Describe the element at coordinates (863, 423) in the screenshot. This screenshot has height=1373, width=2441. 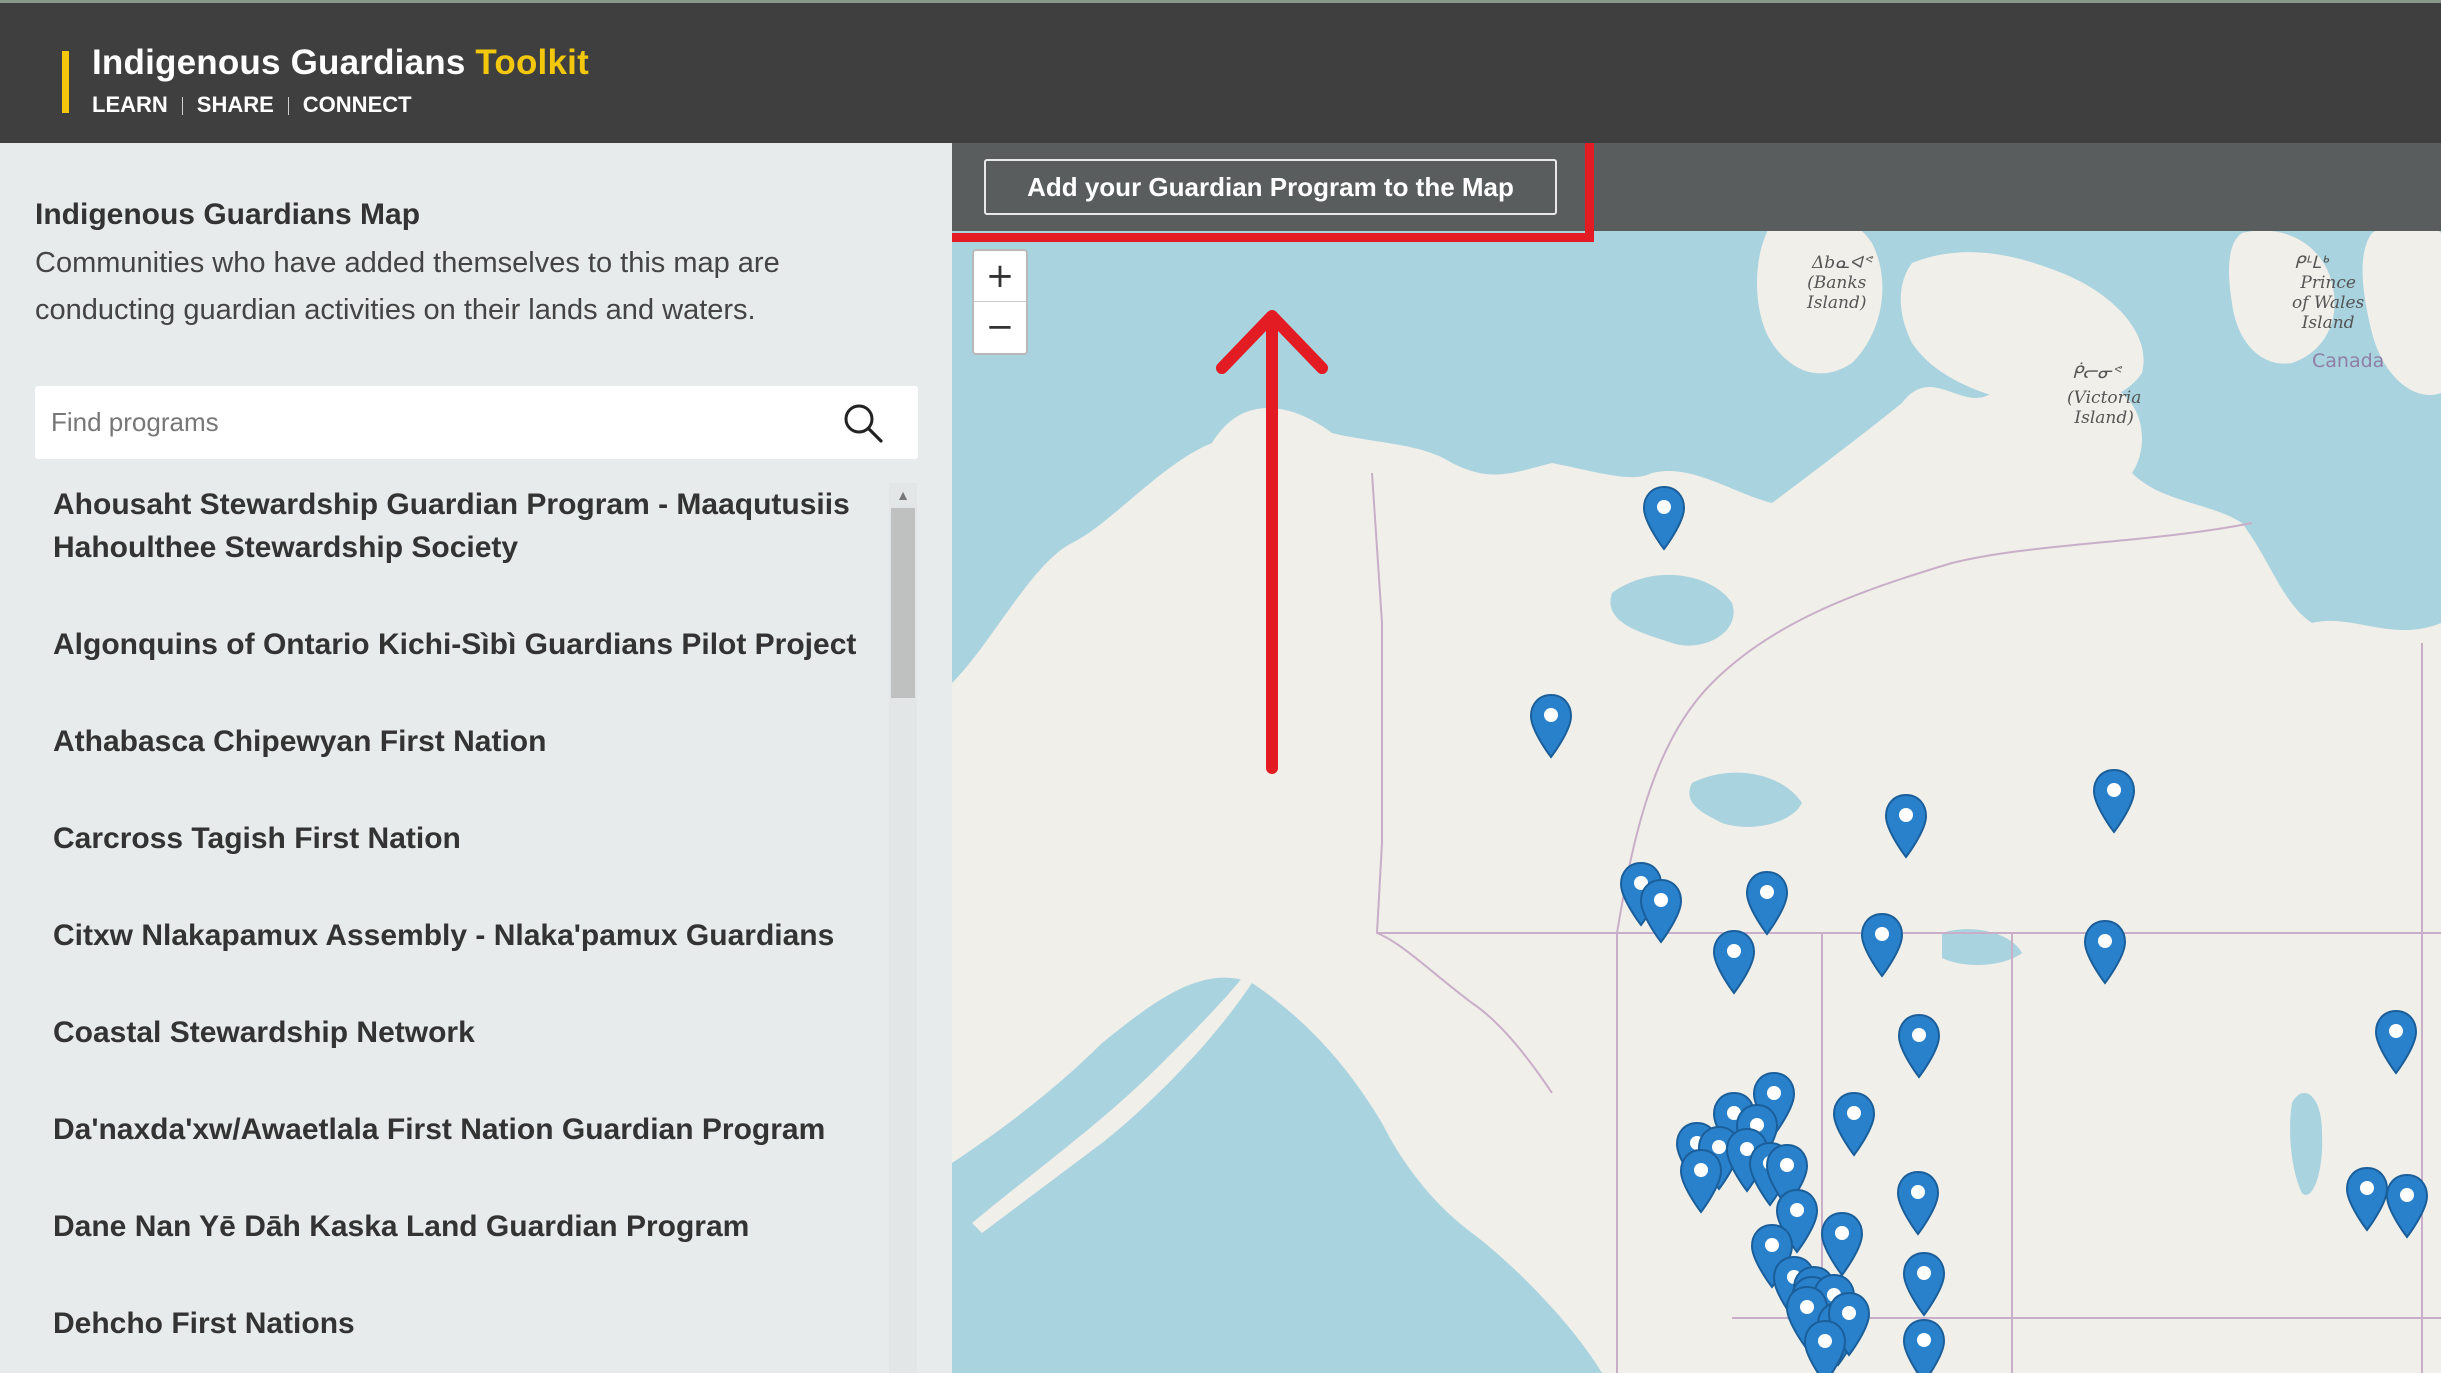
I see `search-icon` at that location.